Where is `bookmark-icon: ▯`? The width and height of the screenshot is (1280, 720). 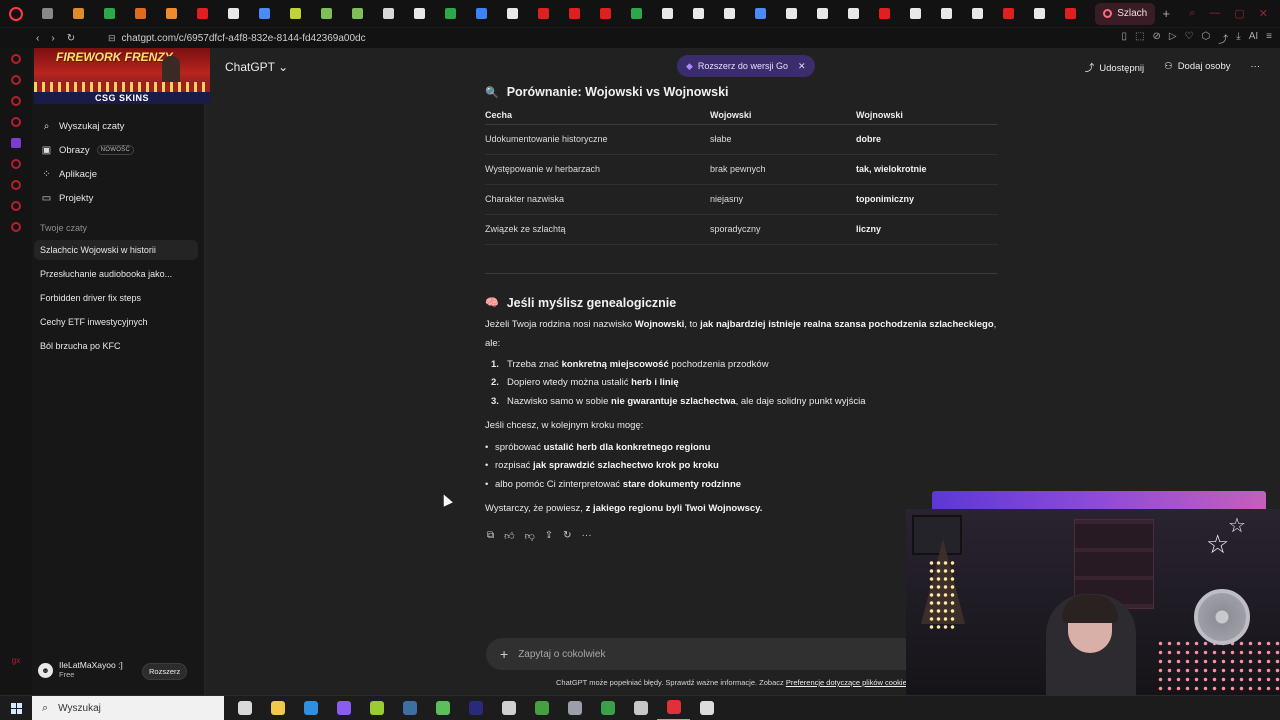
bookmark-icon: ▯ is located at coordinates (1125, 38).